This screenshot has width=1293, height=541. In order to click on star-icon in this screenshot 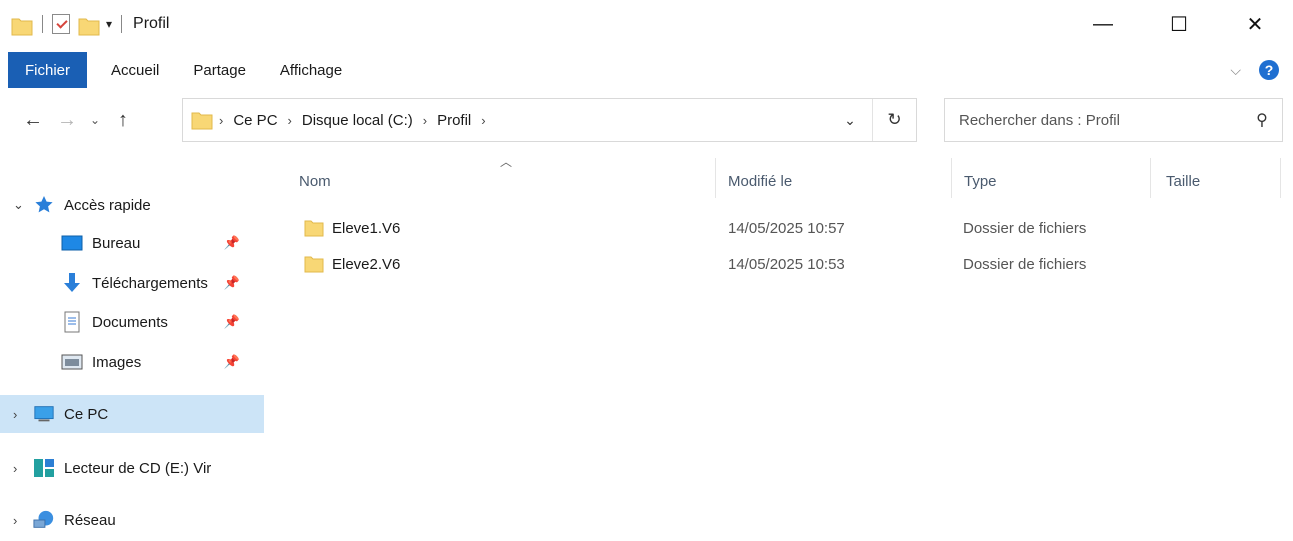, I will do `click(44, 205)`.